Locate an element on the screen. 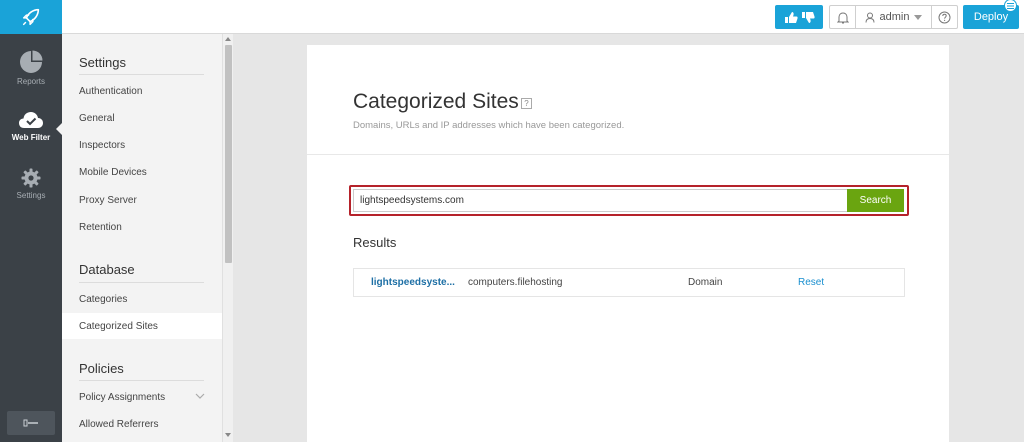  collapse-icon is located at coordinates (30, 423).